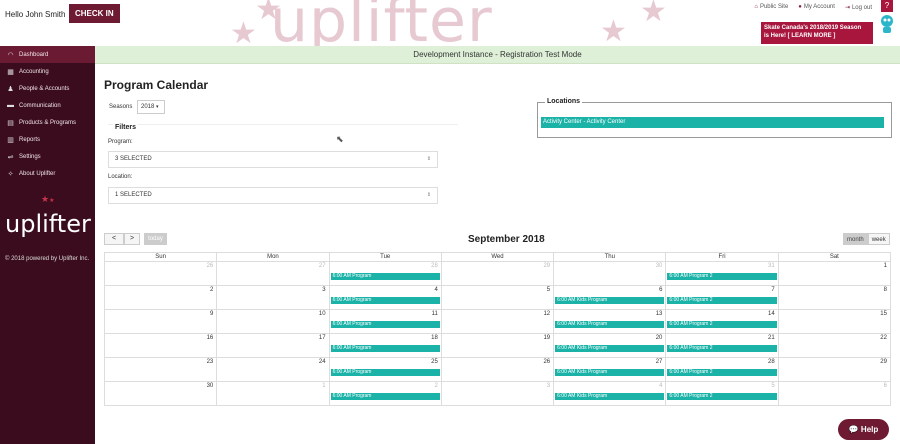 This screenshot has width=900, height=444. What do you see at coordinates (498, 298) in the screenshot?
I see `calendar-day-cell: 5` at bounding box center [498, 298].